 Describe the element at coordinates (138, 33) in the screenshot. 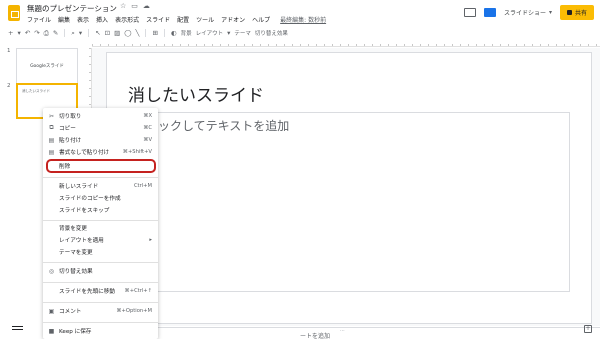

I see `line-icon: ╲` at that location.